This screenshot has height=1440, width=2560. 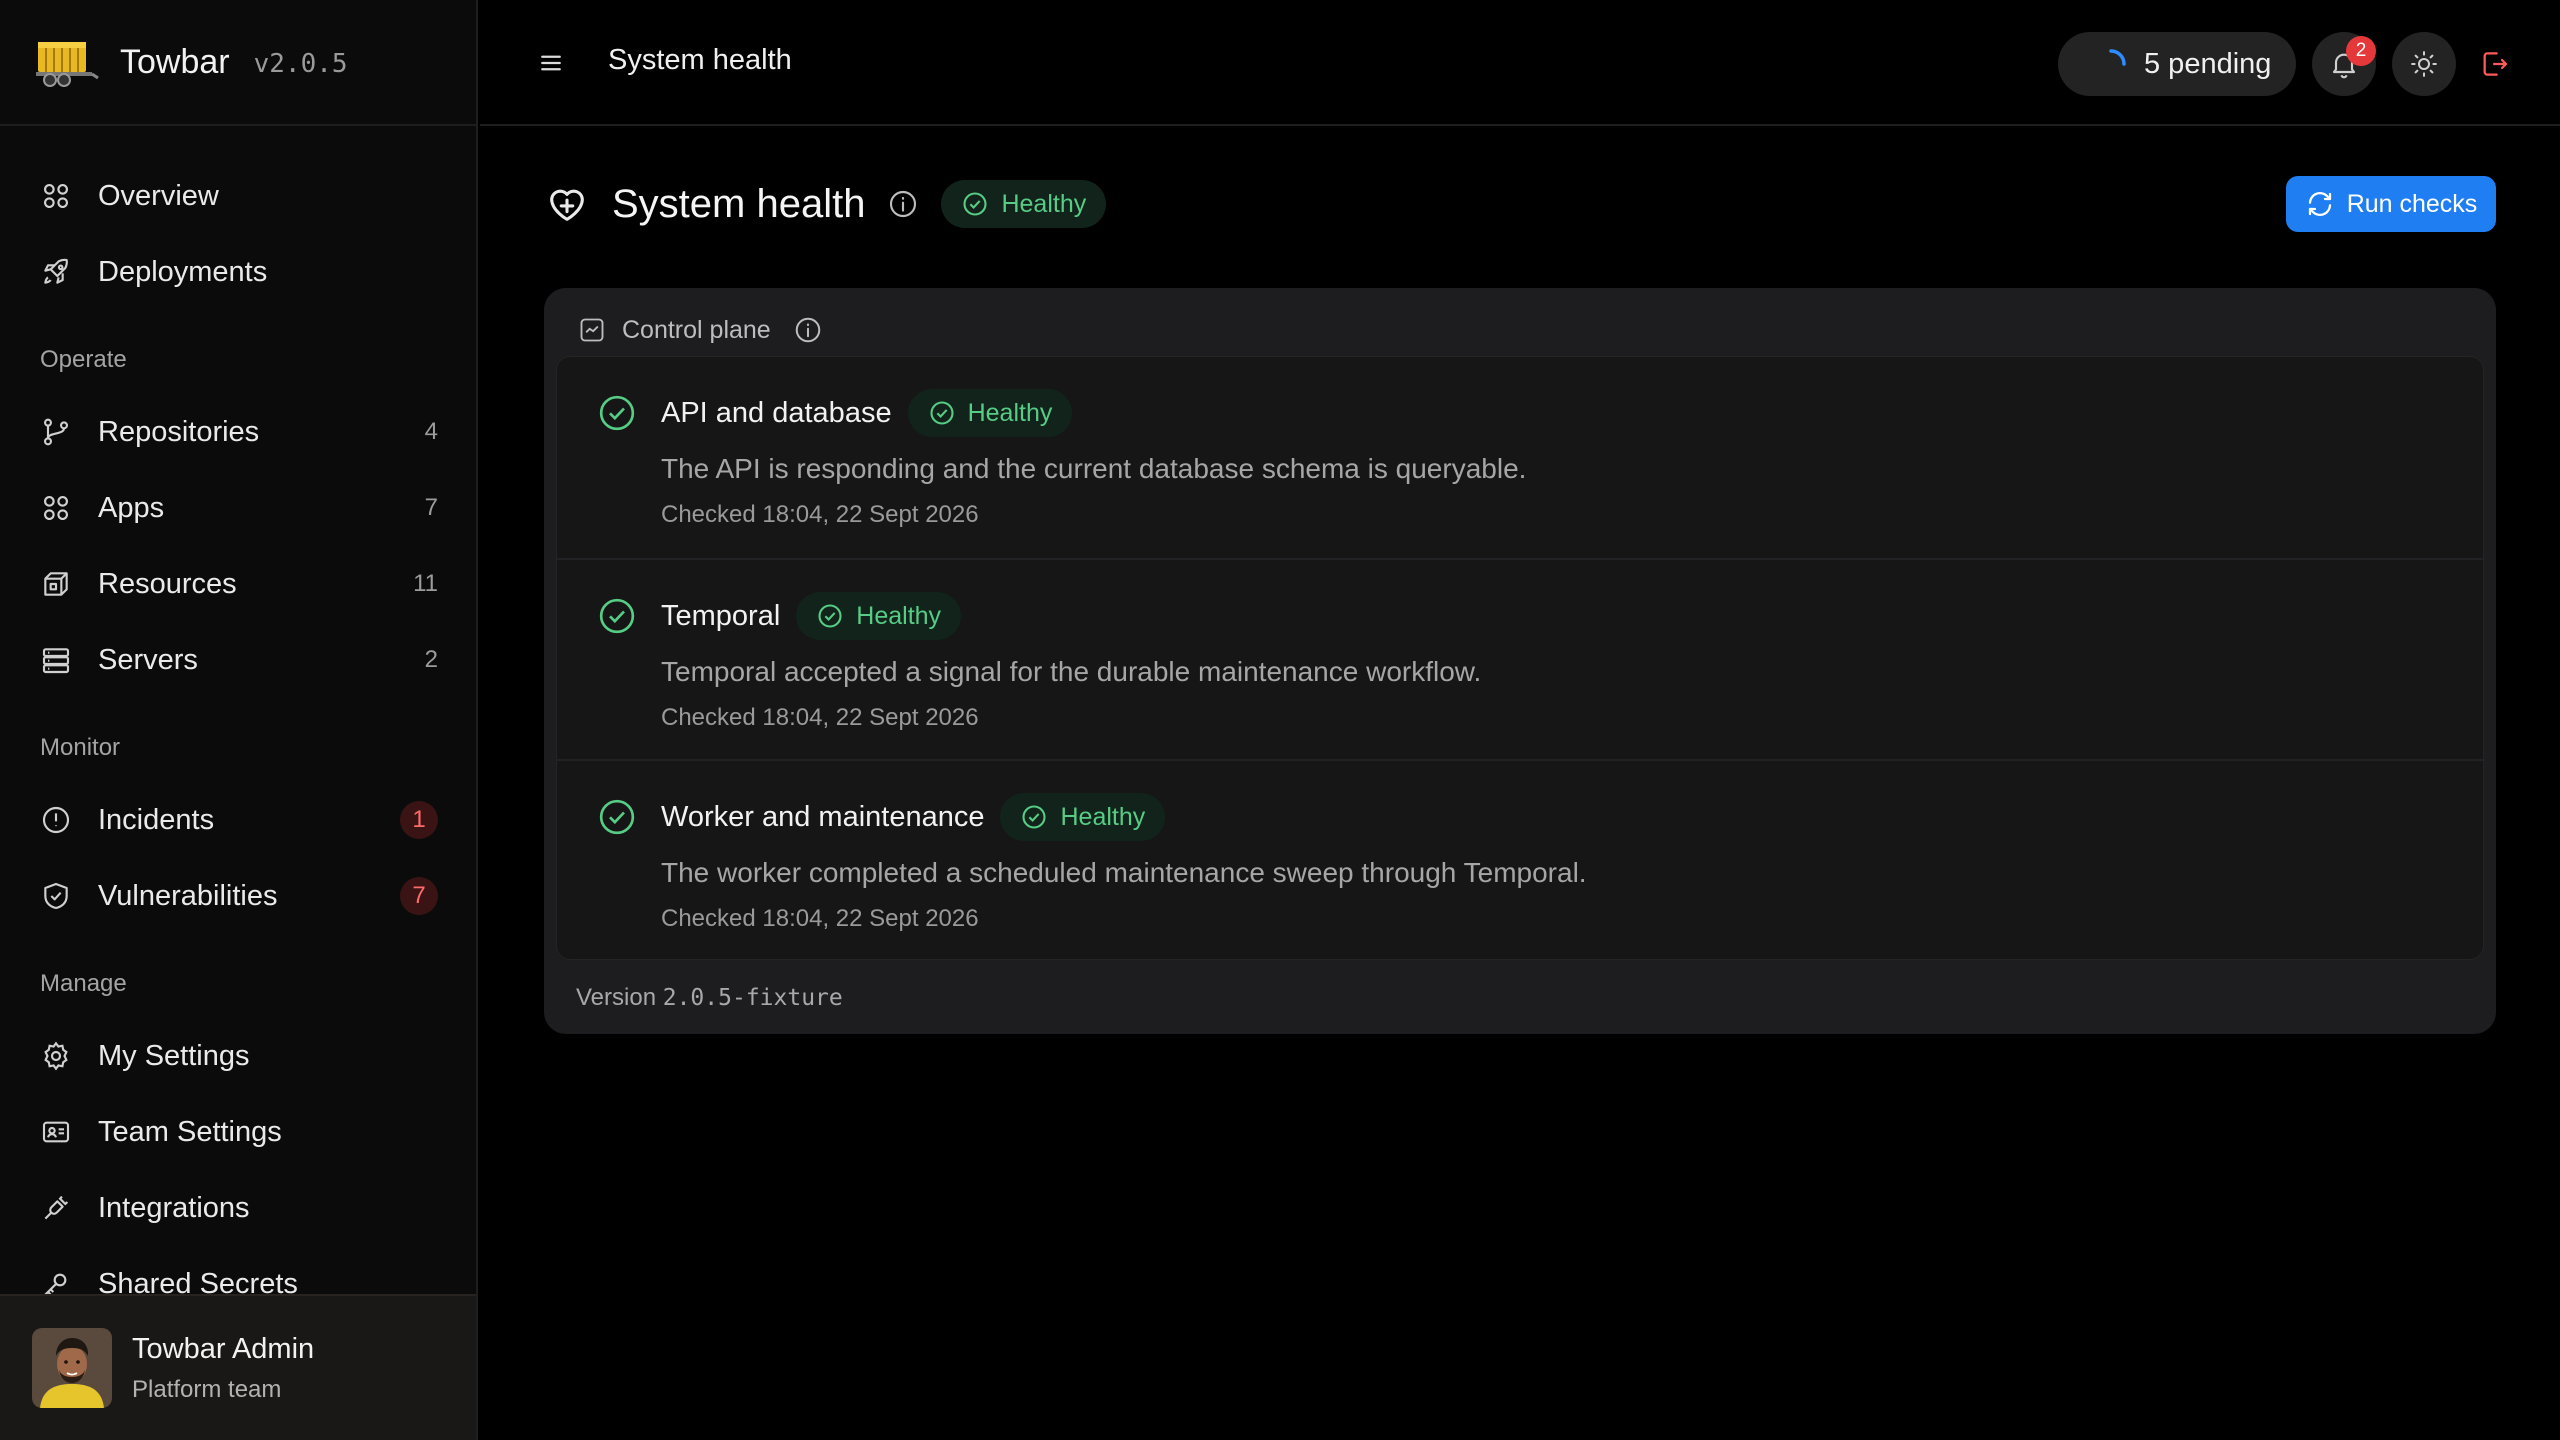 I want to click on sidebar-item-repositories: Repositories 4, so click(x=239, y=432).